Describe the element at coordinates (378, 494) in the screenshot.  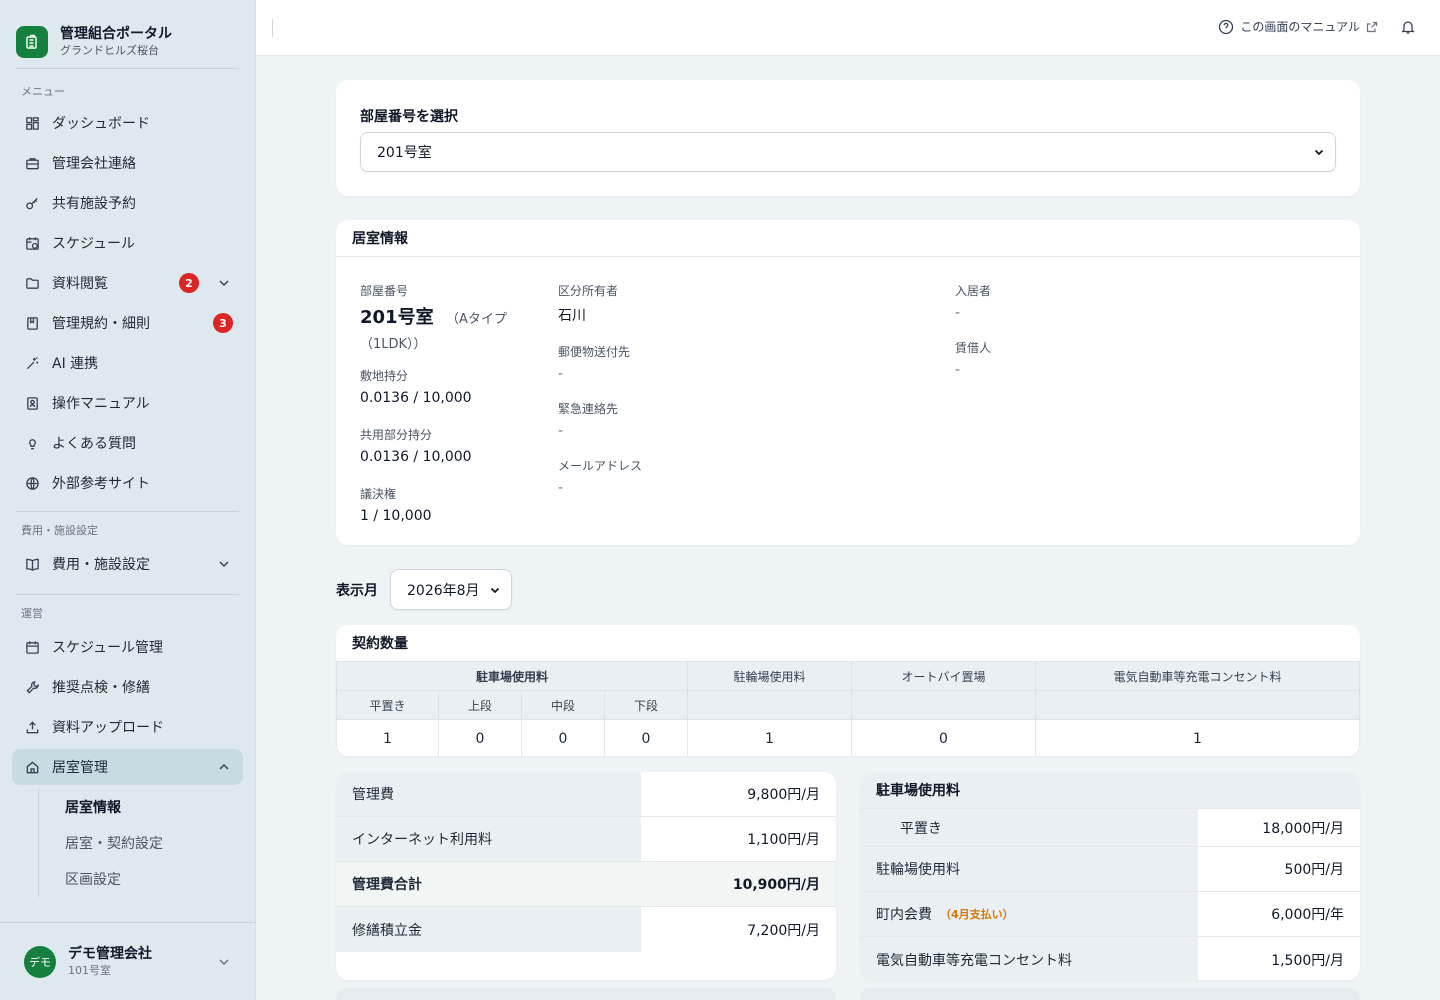
I see `voting-right-label: 議決権` at that location.